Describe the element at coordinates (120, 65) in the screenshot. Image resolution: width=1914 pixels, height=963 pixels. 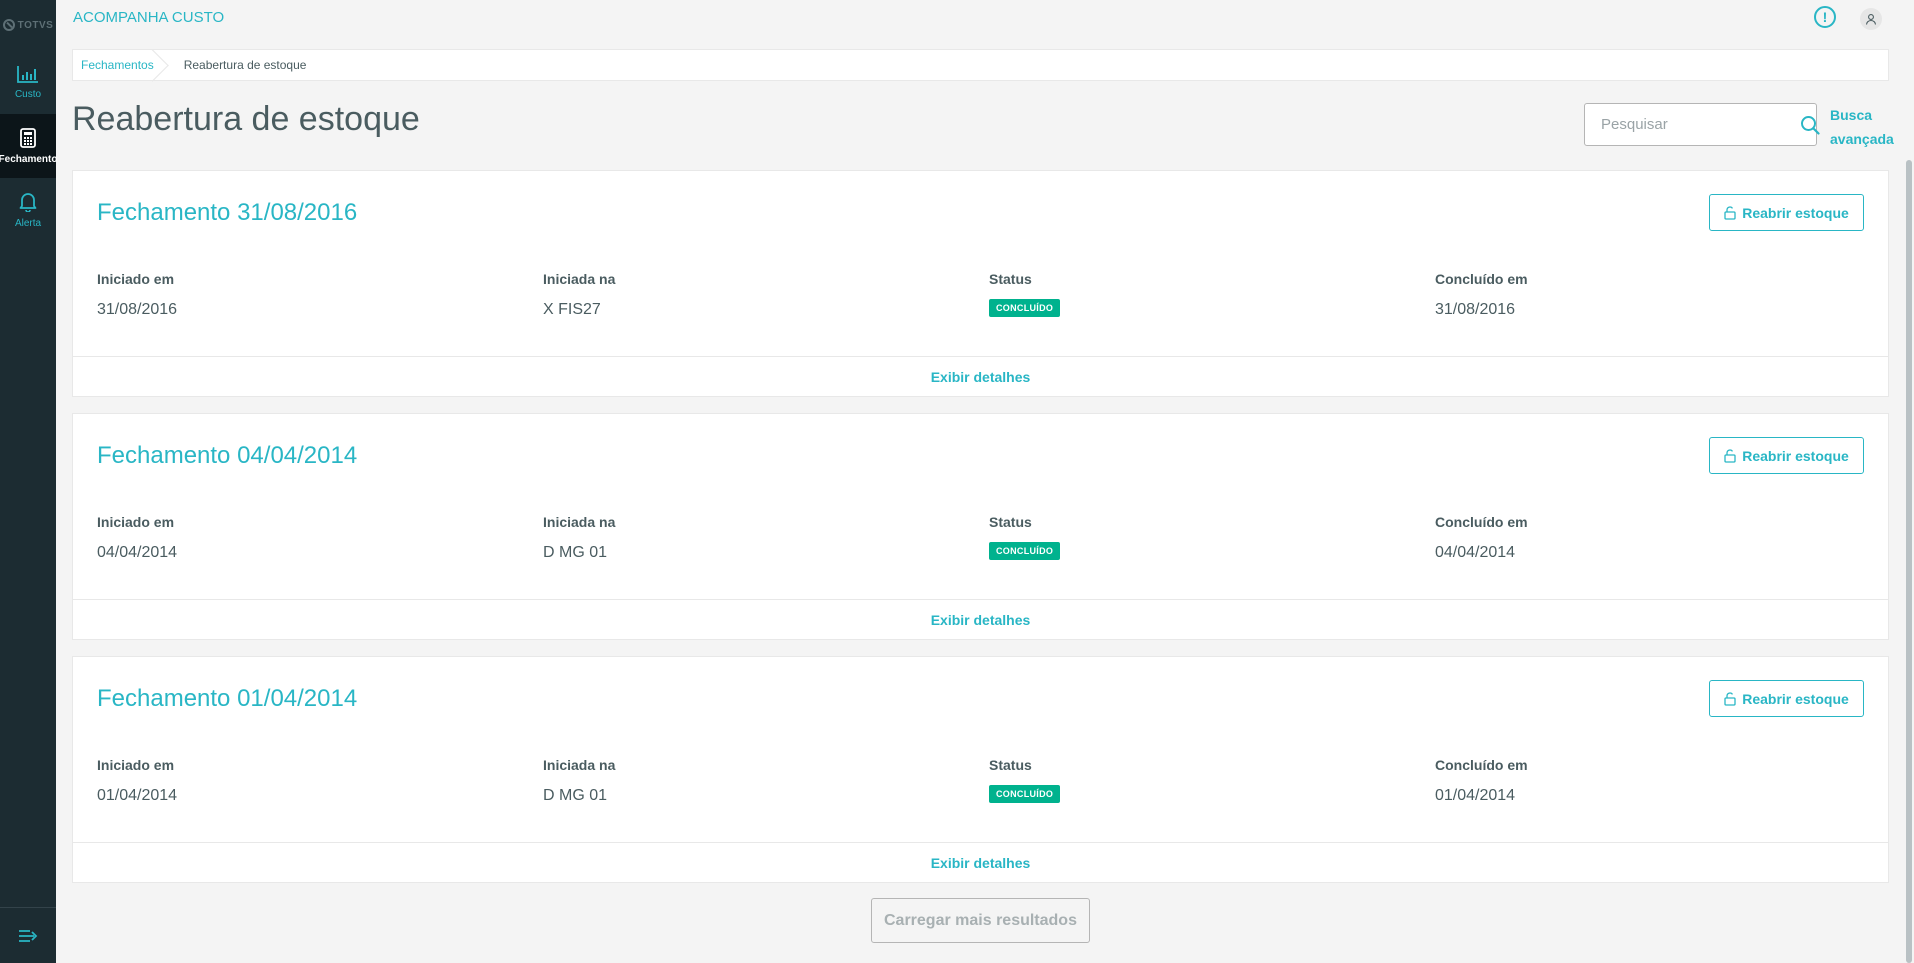
I see `breadcrumb-link-fechamentos: Fechamentos` at that location.